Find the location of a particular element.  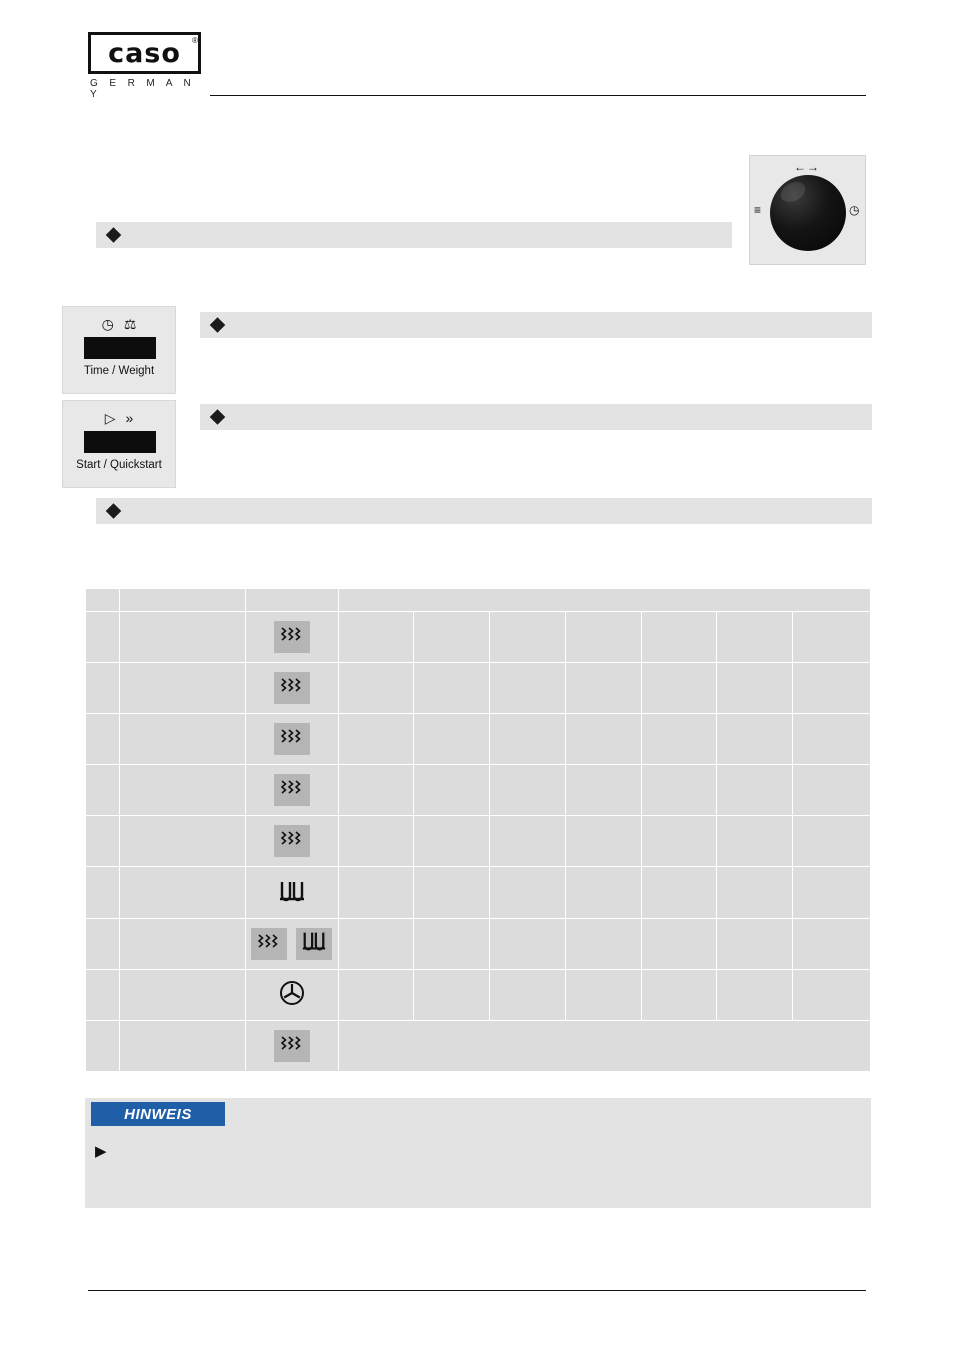

caso-logo: caso ® G E R M A N Y is located at coordinates (144, 66).